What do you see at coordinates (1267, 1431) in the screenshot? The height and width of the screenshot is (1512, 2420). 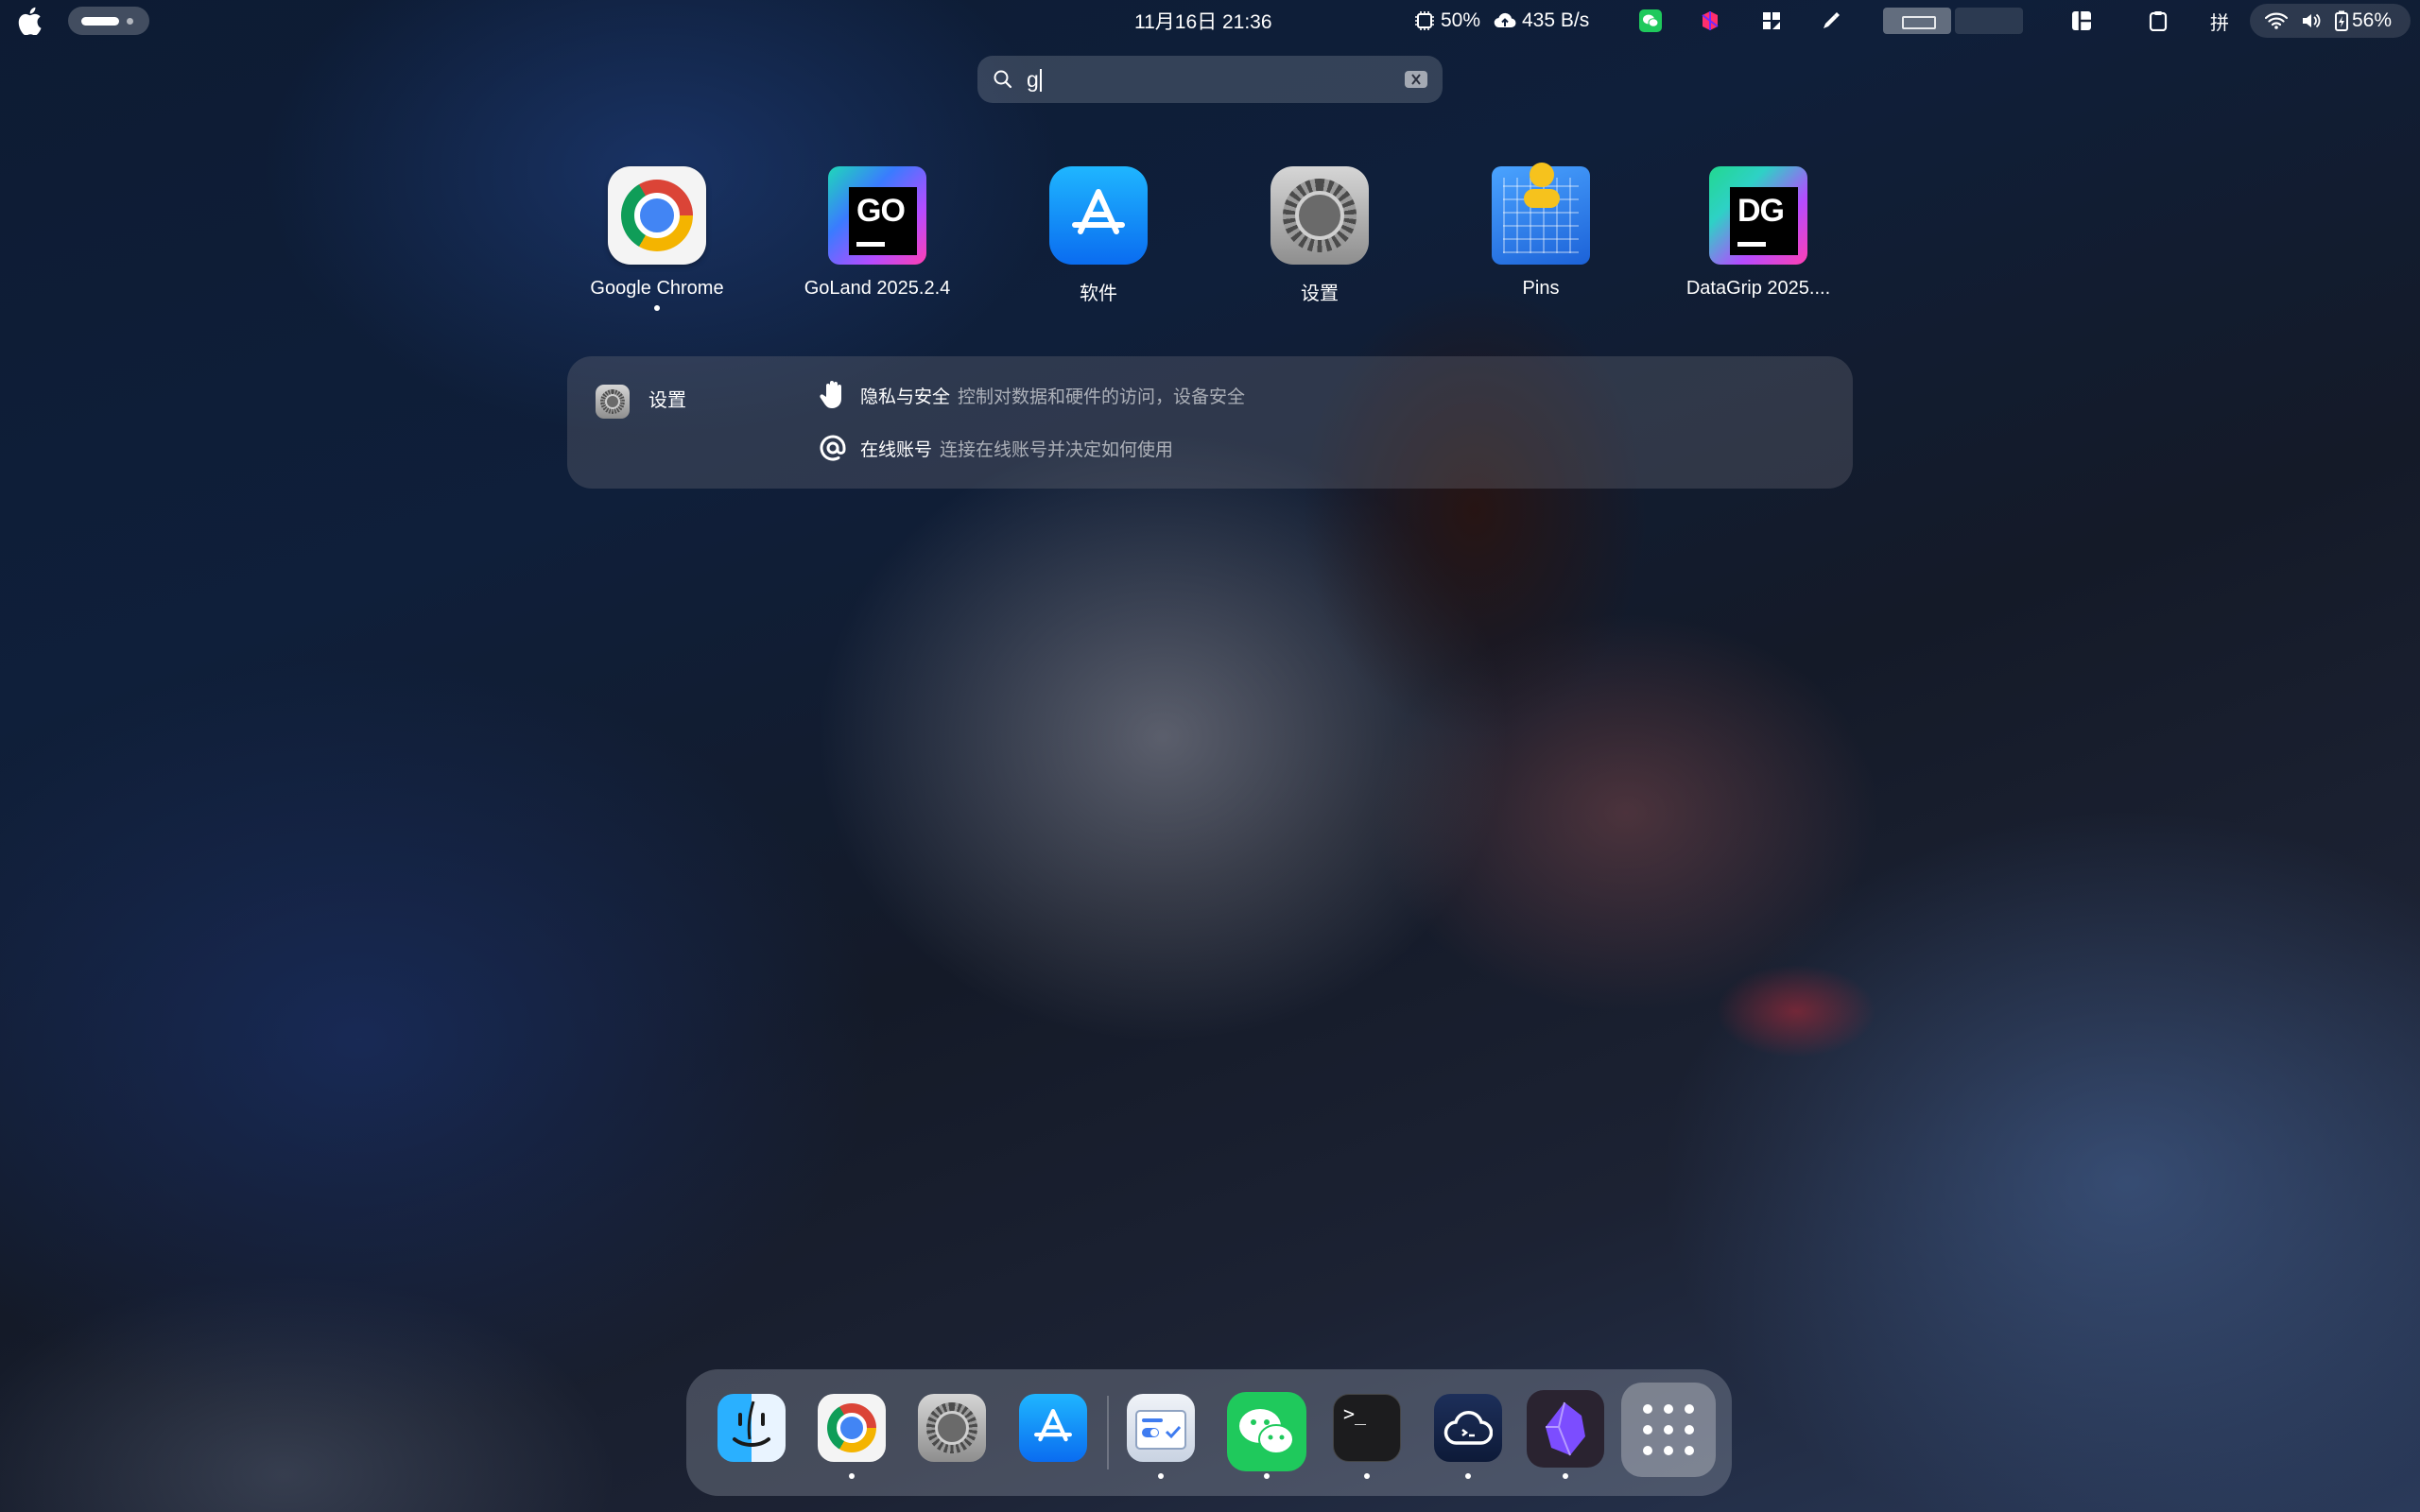 I see `dock-wechat-icon` at bounding box center [1267, 1431].